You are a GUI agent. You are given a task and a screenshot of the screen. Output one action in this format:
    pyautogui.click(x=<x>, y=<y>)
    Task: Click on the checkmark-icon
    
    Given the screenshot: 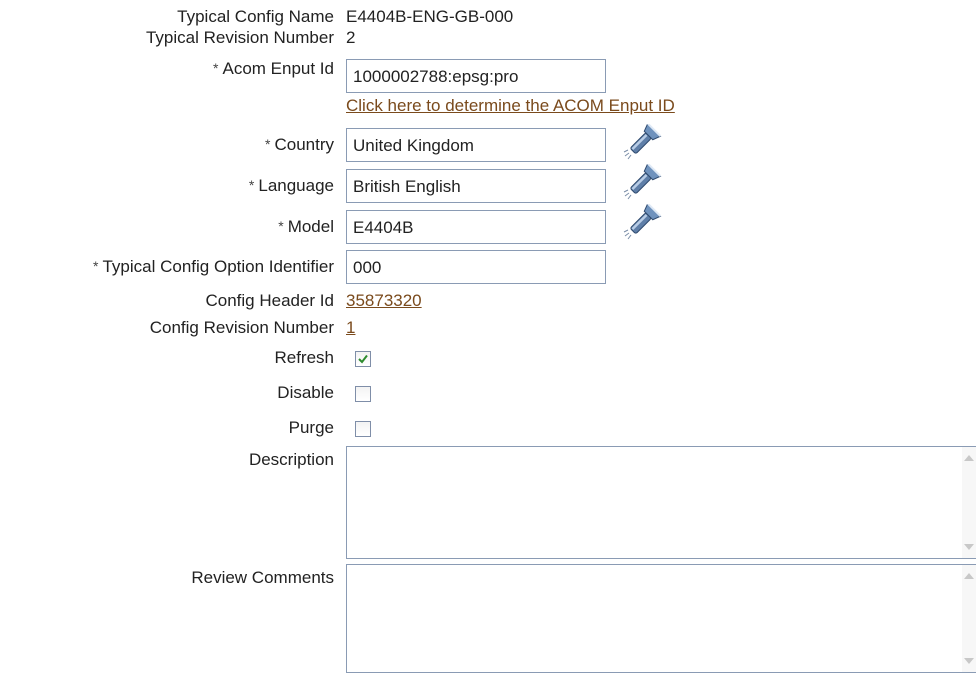 What is the action you would take?
    pyautogui.click(x=363, y=359)
    